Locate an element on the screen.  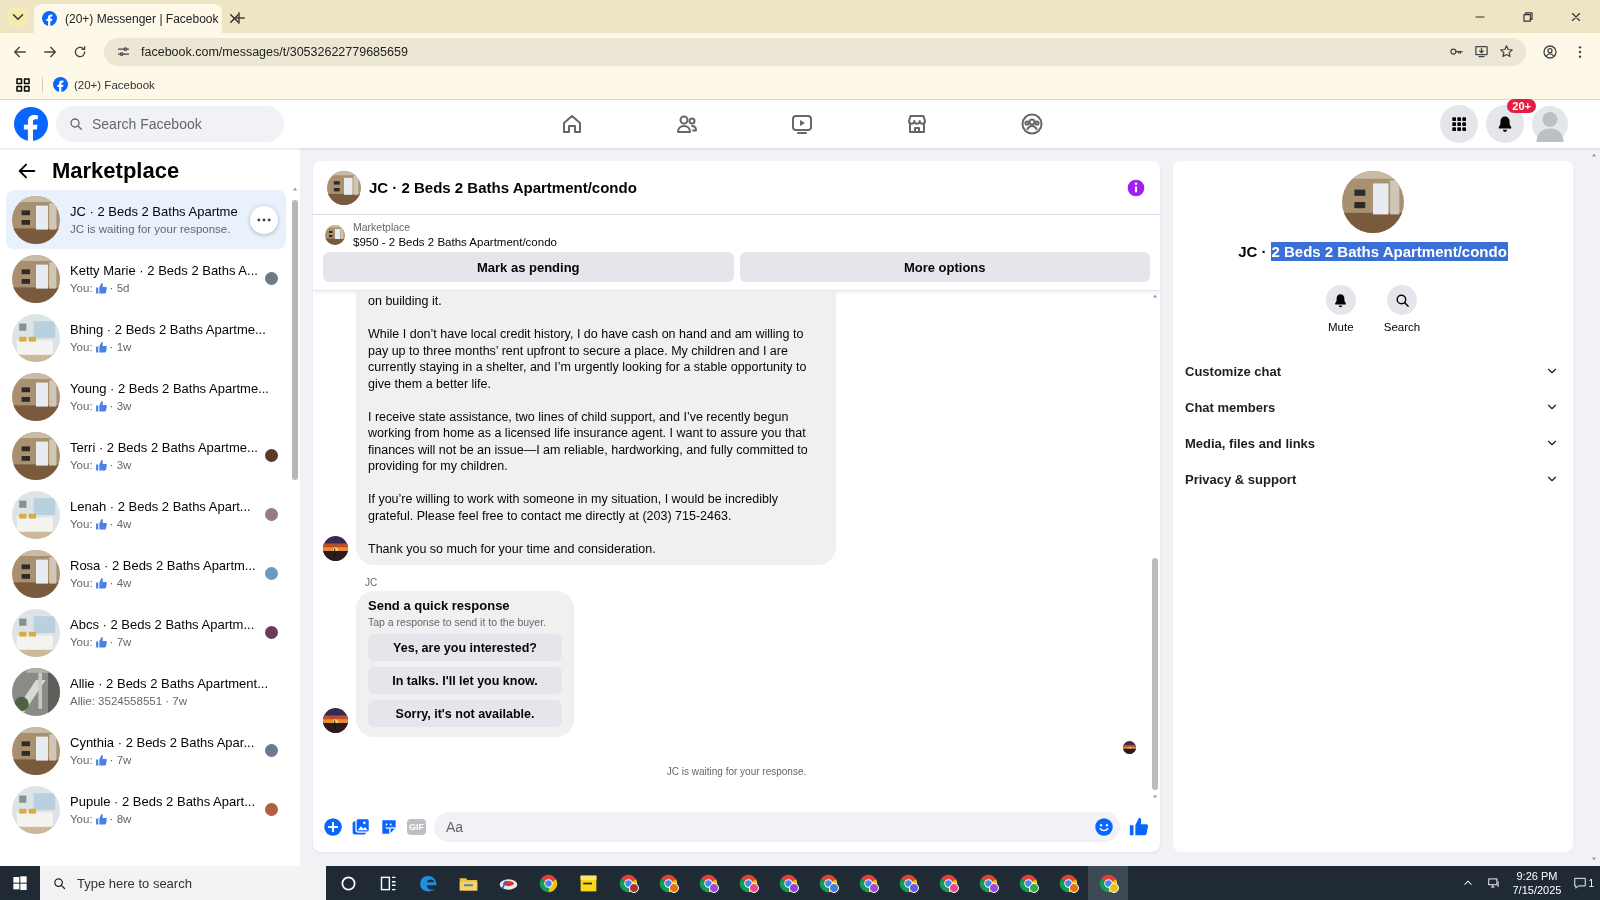
sticker-icon is located at coordinates (389, 827).